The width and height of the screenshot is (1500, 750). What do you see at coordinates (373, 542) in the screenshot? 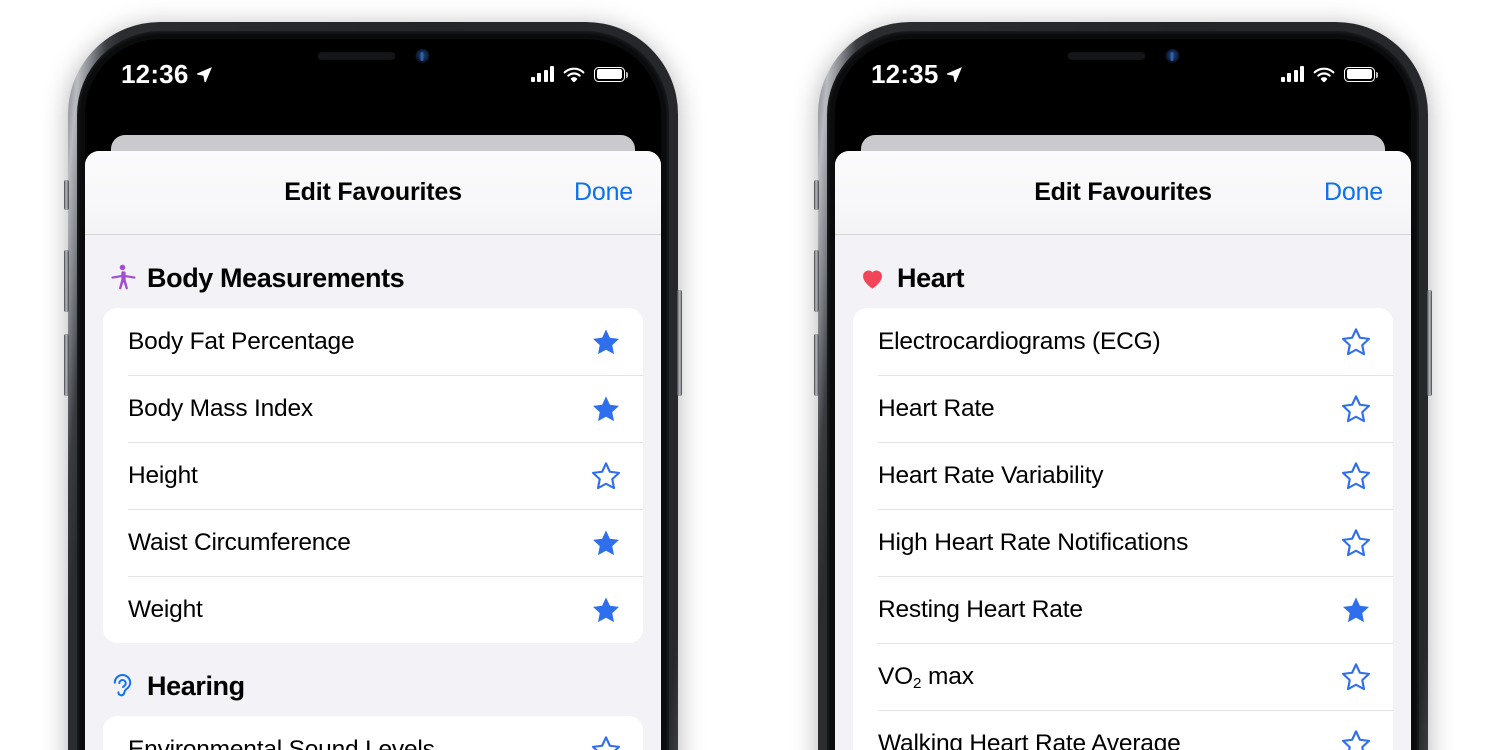
I see `table-row: Waist Circumference` at bounding box center [373, 542].